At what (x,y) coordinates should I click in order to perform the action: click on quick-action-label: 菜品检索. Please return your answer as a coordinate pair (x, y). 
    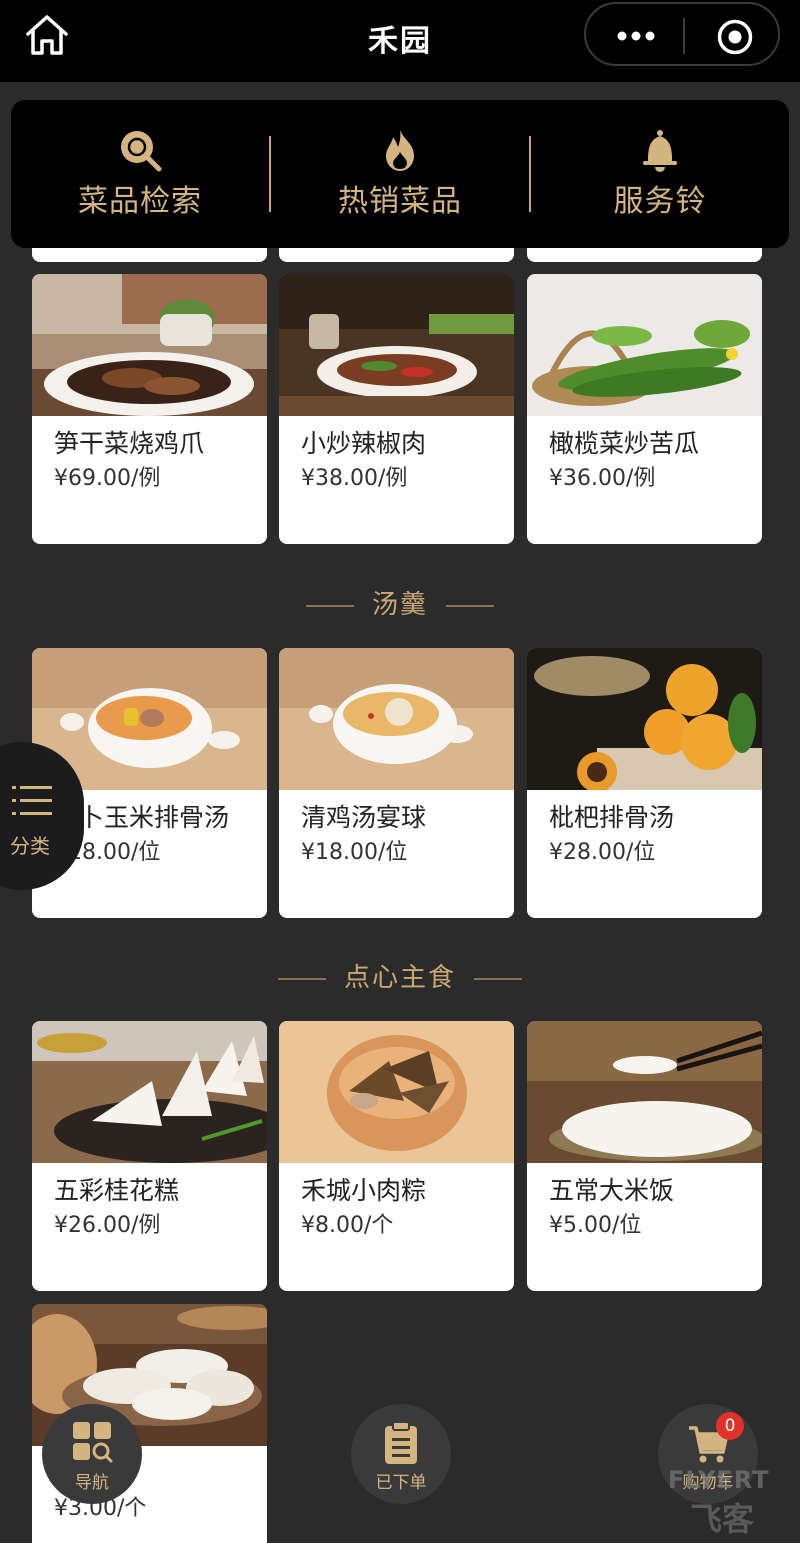
    Looking at the image, I should click on (140, 201).